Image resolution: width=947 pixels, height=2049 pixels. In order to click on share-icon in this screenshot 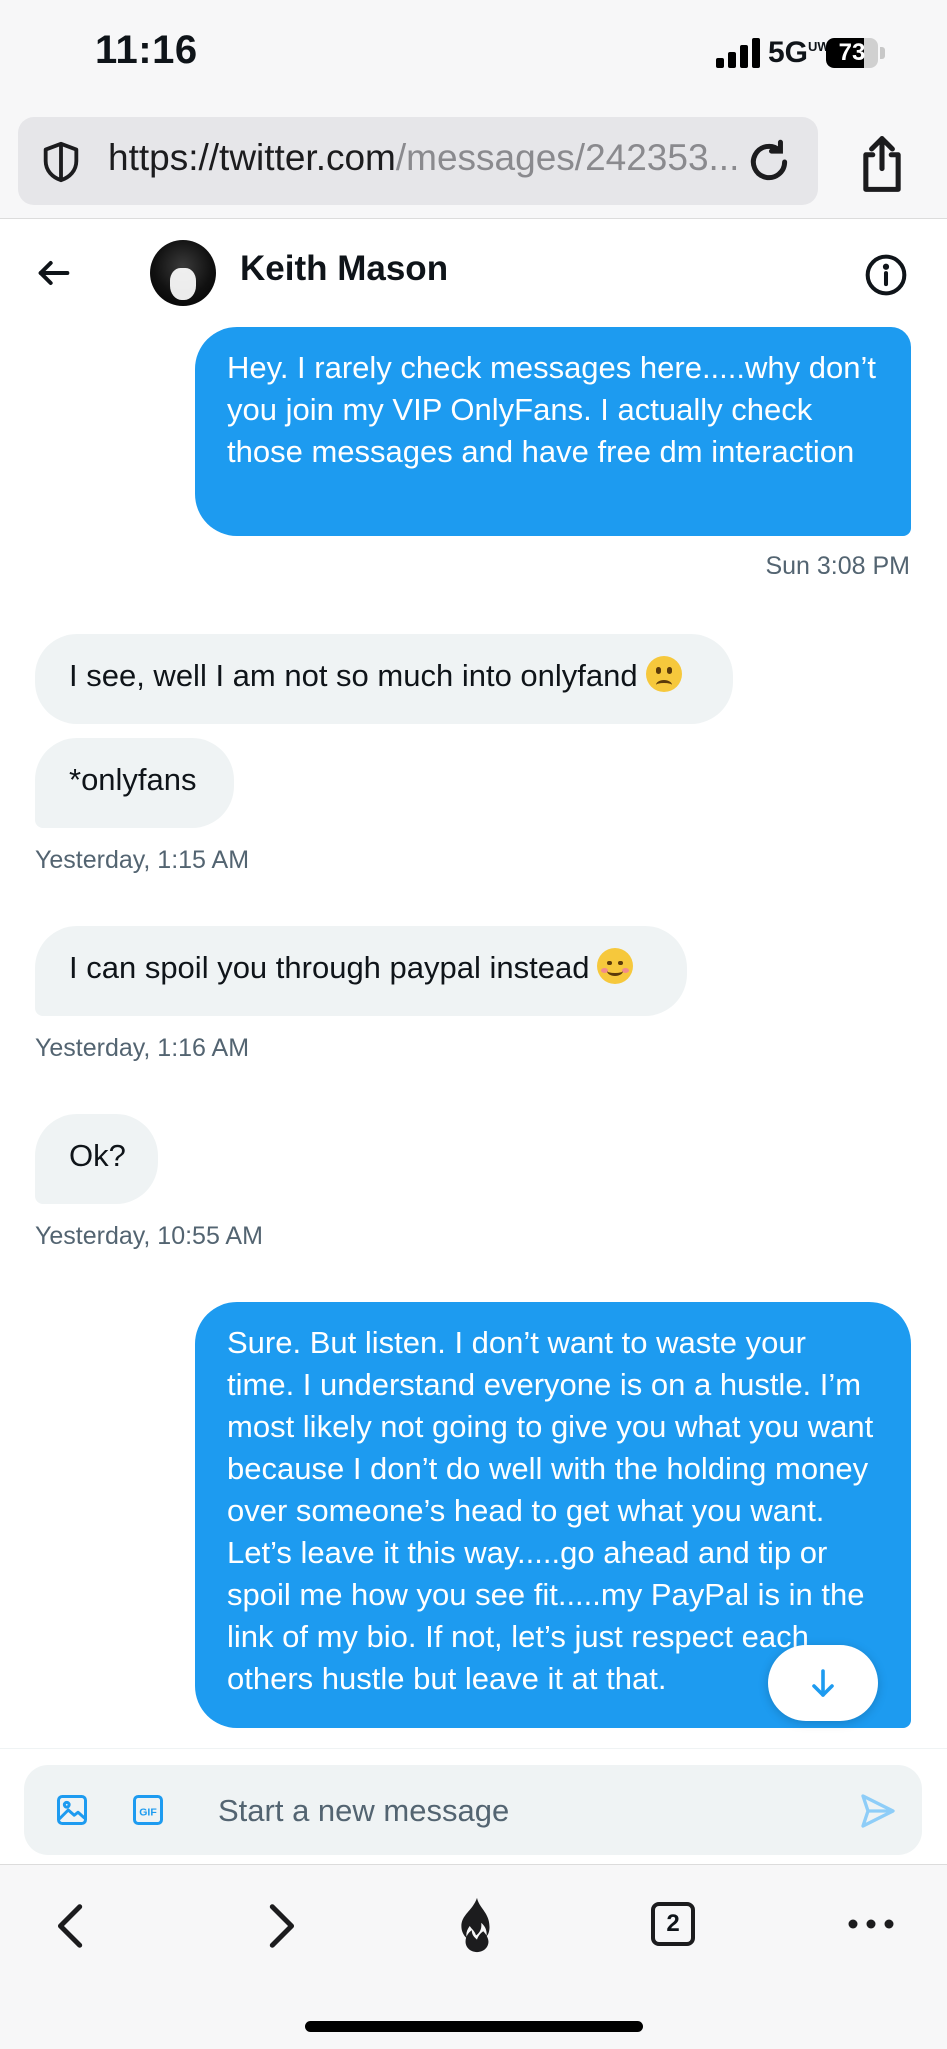, I will do `click(882, 164)`.